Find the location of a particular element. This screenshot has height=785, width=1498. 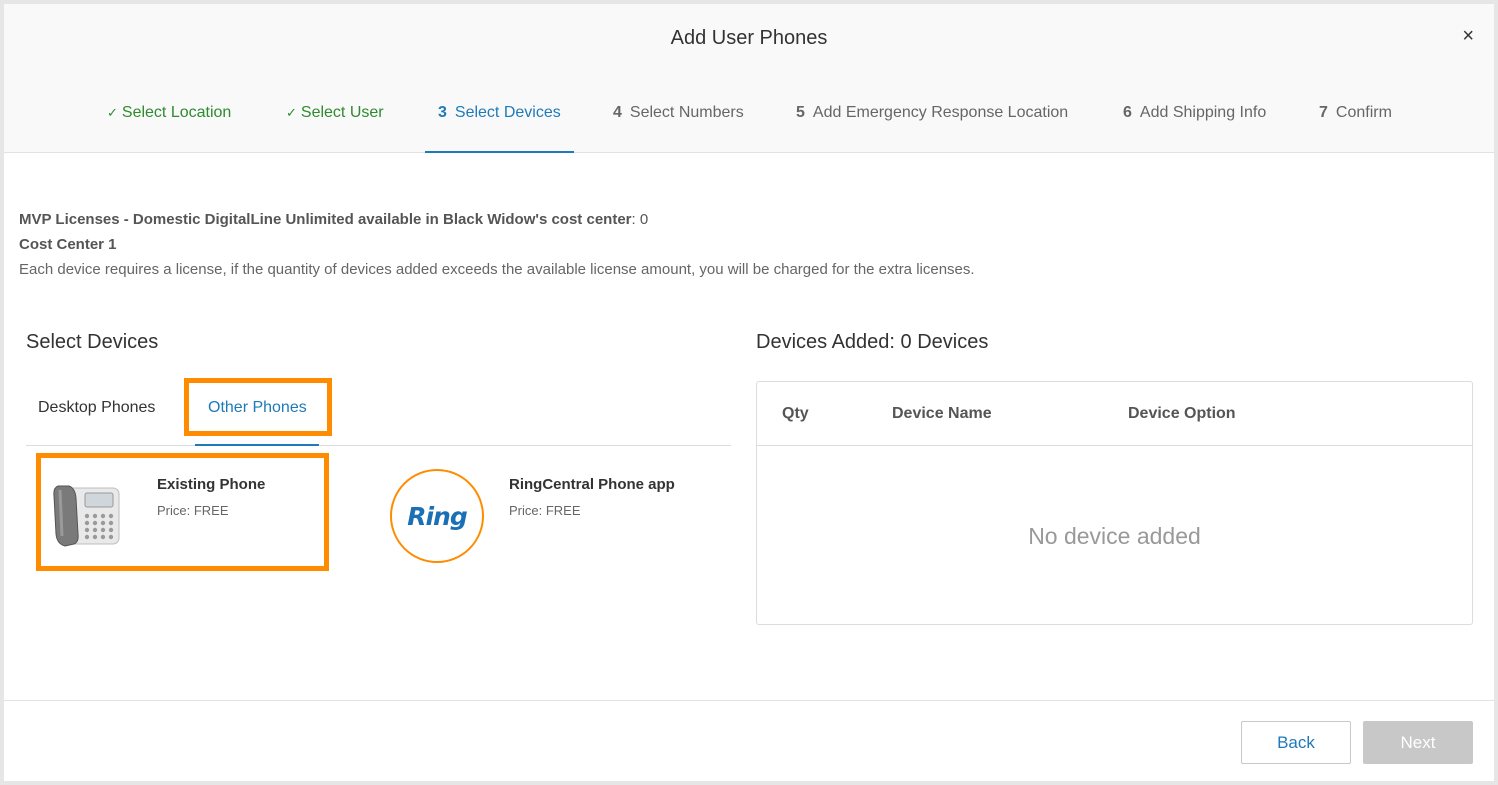

device-tabs: Desktop Phones Other Phones is located at coordinates (378, 412).